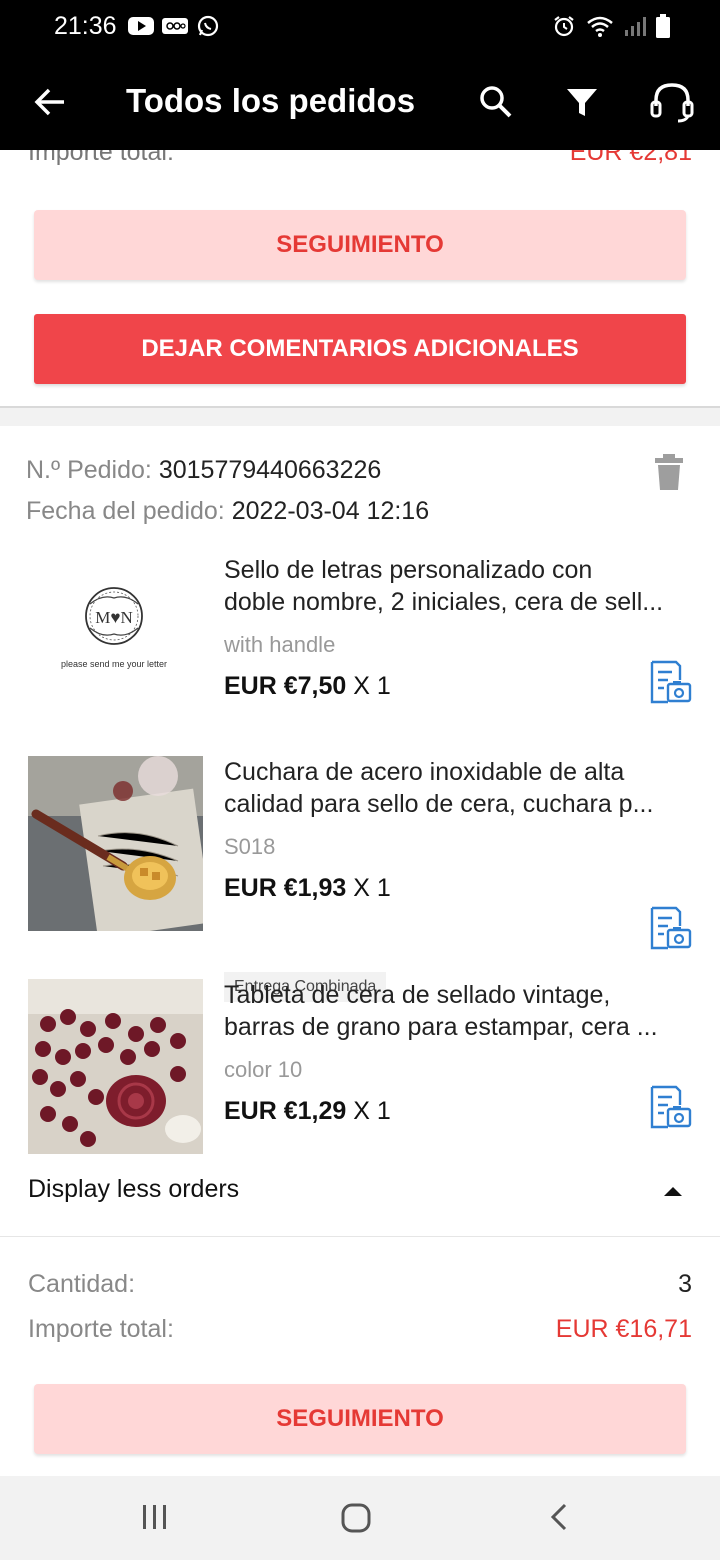 The height and width of the screenshot is (1560, 720). I want to click on item-variant: color 10, so click(263, 1069).